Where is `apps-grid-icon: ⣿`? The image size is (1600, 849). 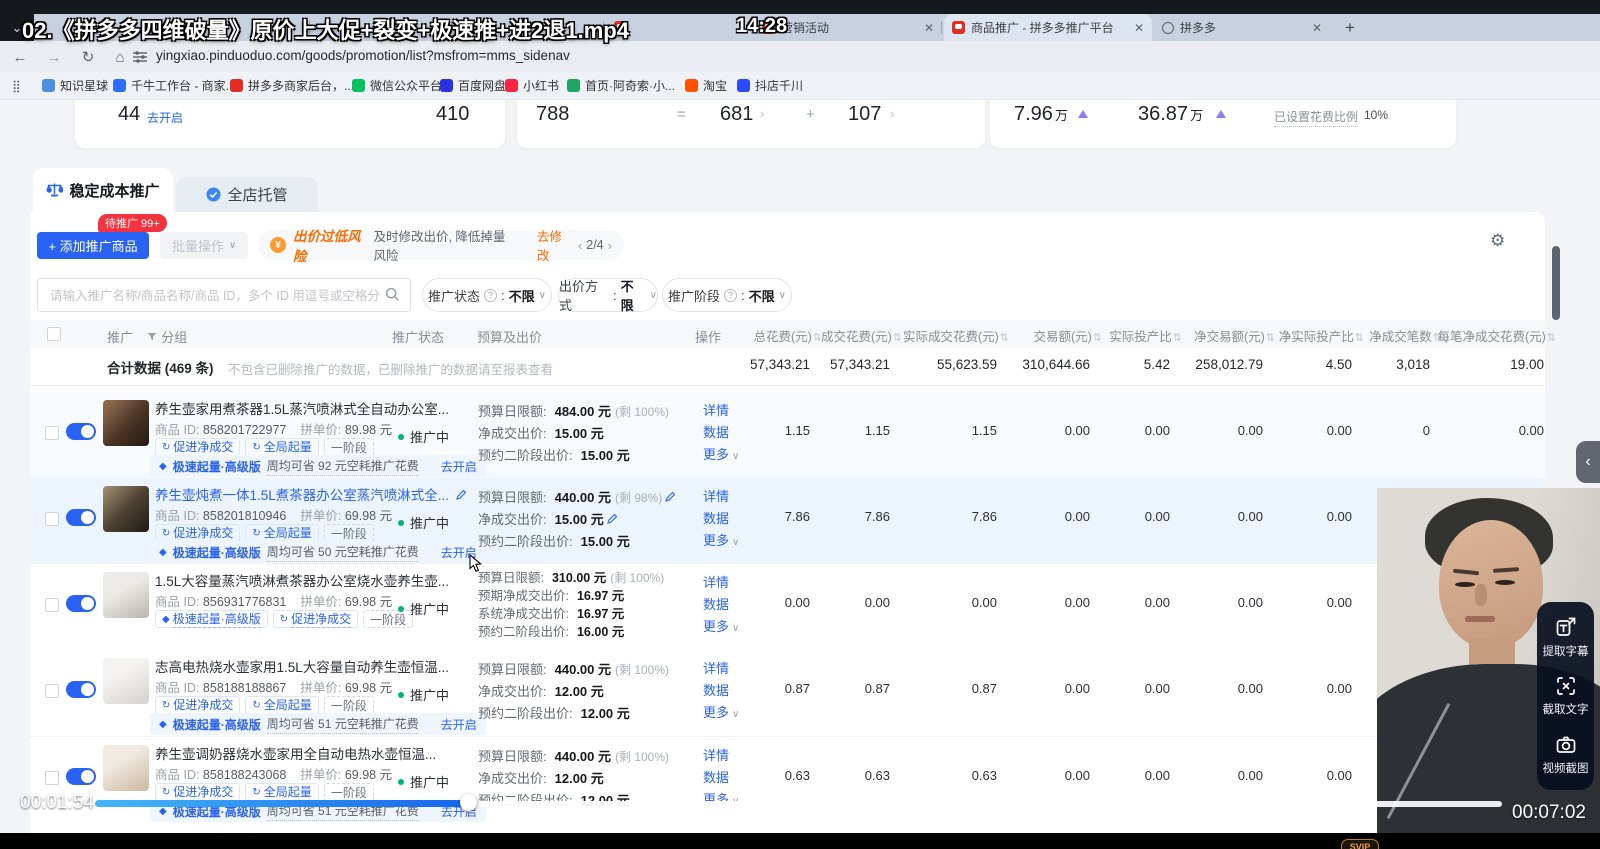 apps-grid-icon: ⣿ is located at coordinates (17, 86).